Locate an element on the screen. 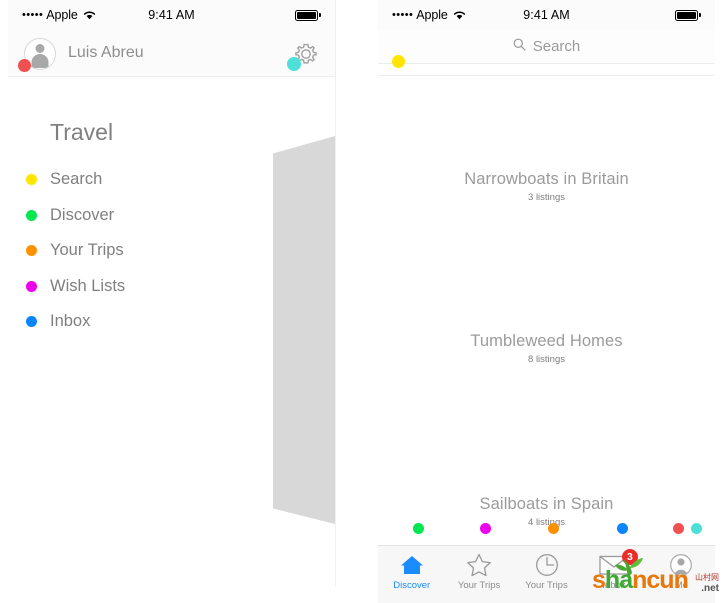 The height and width of the screenshot is (603, 723). tabbar-marker-dot-trips is located at coordinates (553, 528).